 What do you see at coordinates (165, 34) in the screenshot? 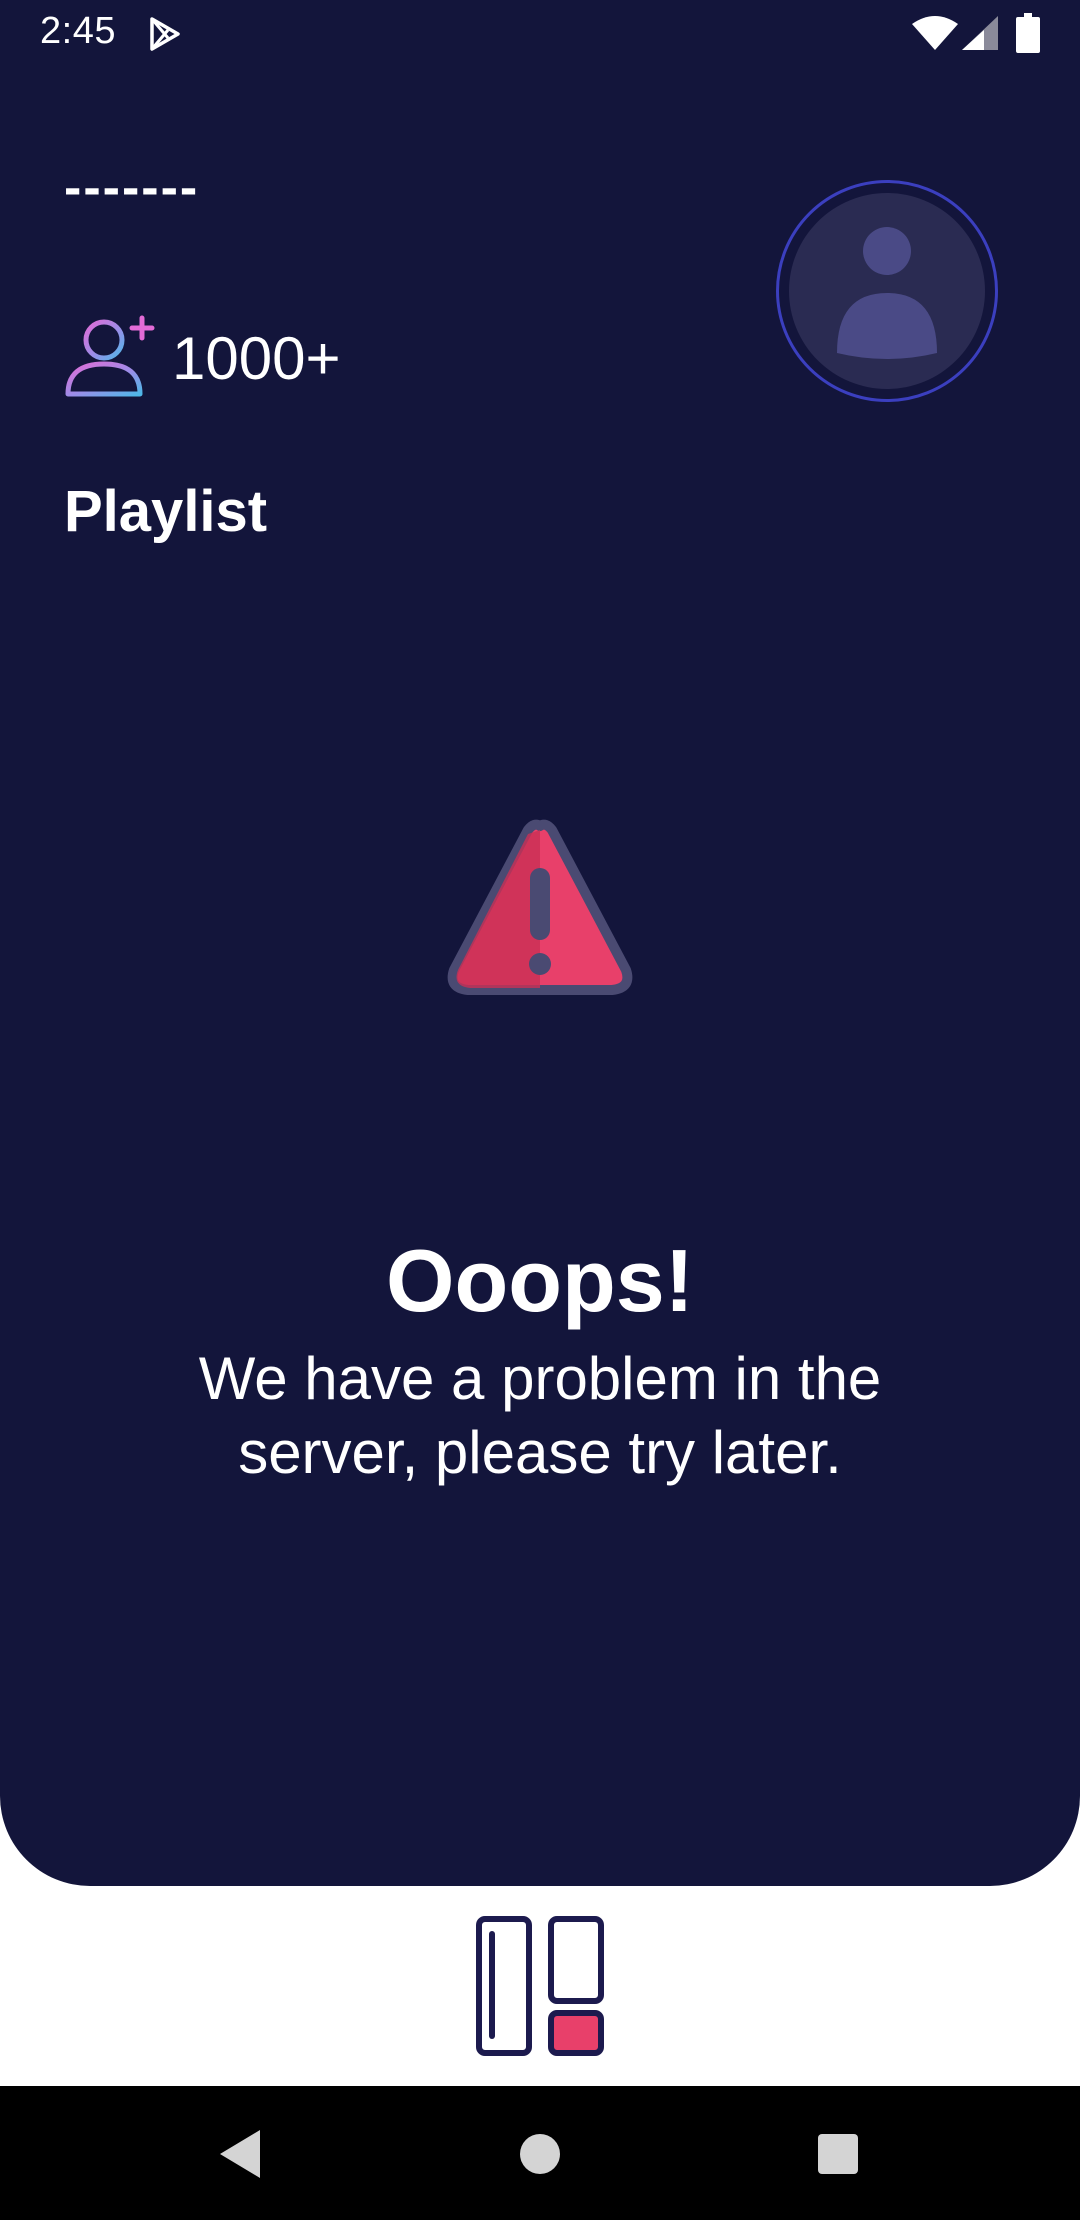
I see `play-store-icon` at bounding box center [165, 34].